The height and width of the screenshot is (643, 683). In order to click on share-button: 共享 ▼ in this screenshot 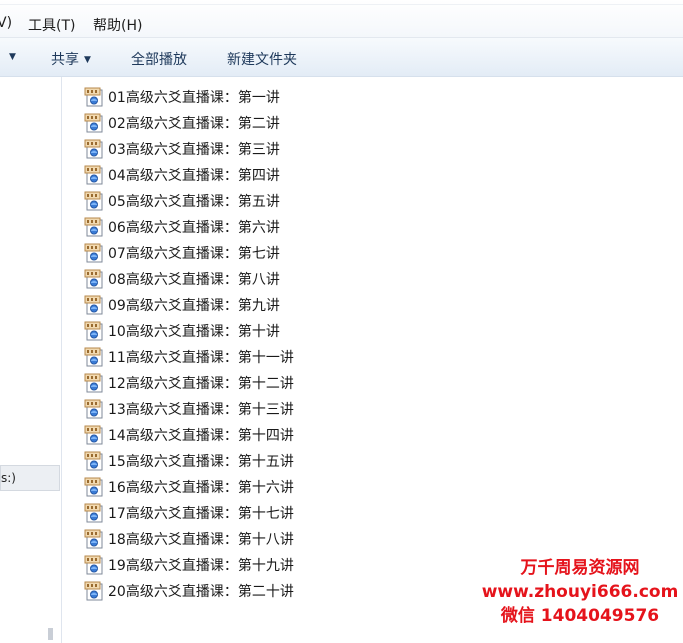, I will do `click(71, 59)`.